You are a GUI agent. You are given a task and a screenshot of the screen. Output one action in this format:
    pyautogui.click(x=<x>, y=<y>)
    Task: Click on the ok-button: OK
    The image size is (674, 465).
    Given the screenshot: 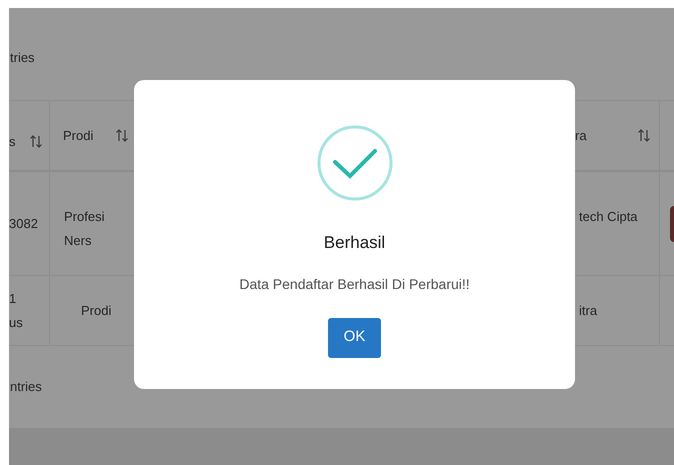 What is the action you would take?
    pyautogui.click(x=354, y=338)
    